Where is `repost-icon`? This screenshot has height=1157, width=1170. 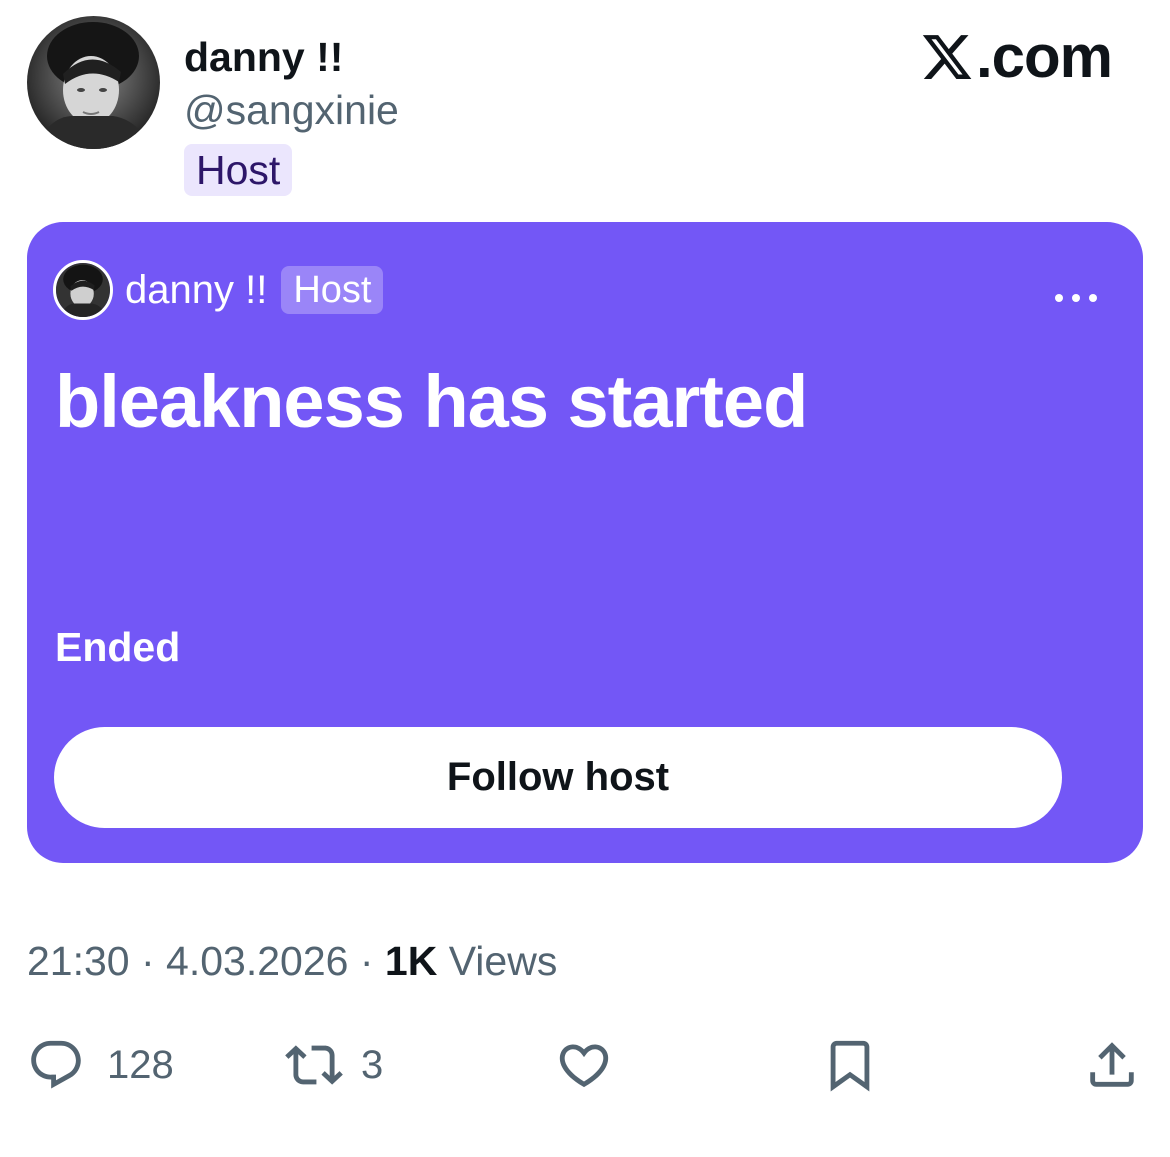
repost-icon is located at coordinates (314, 1065).